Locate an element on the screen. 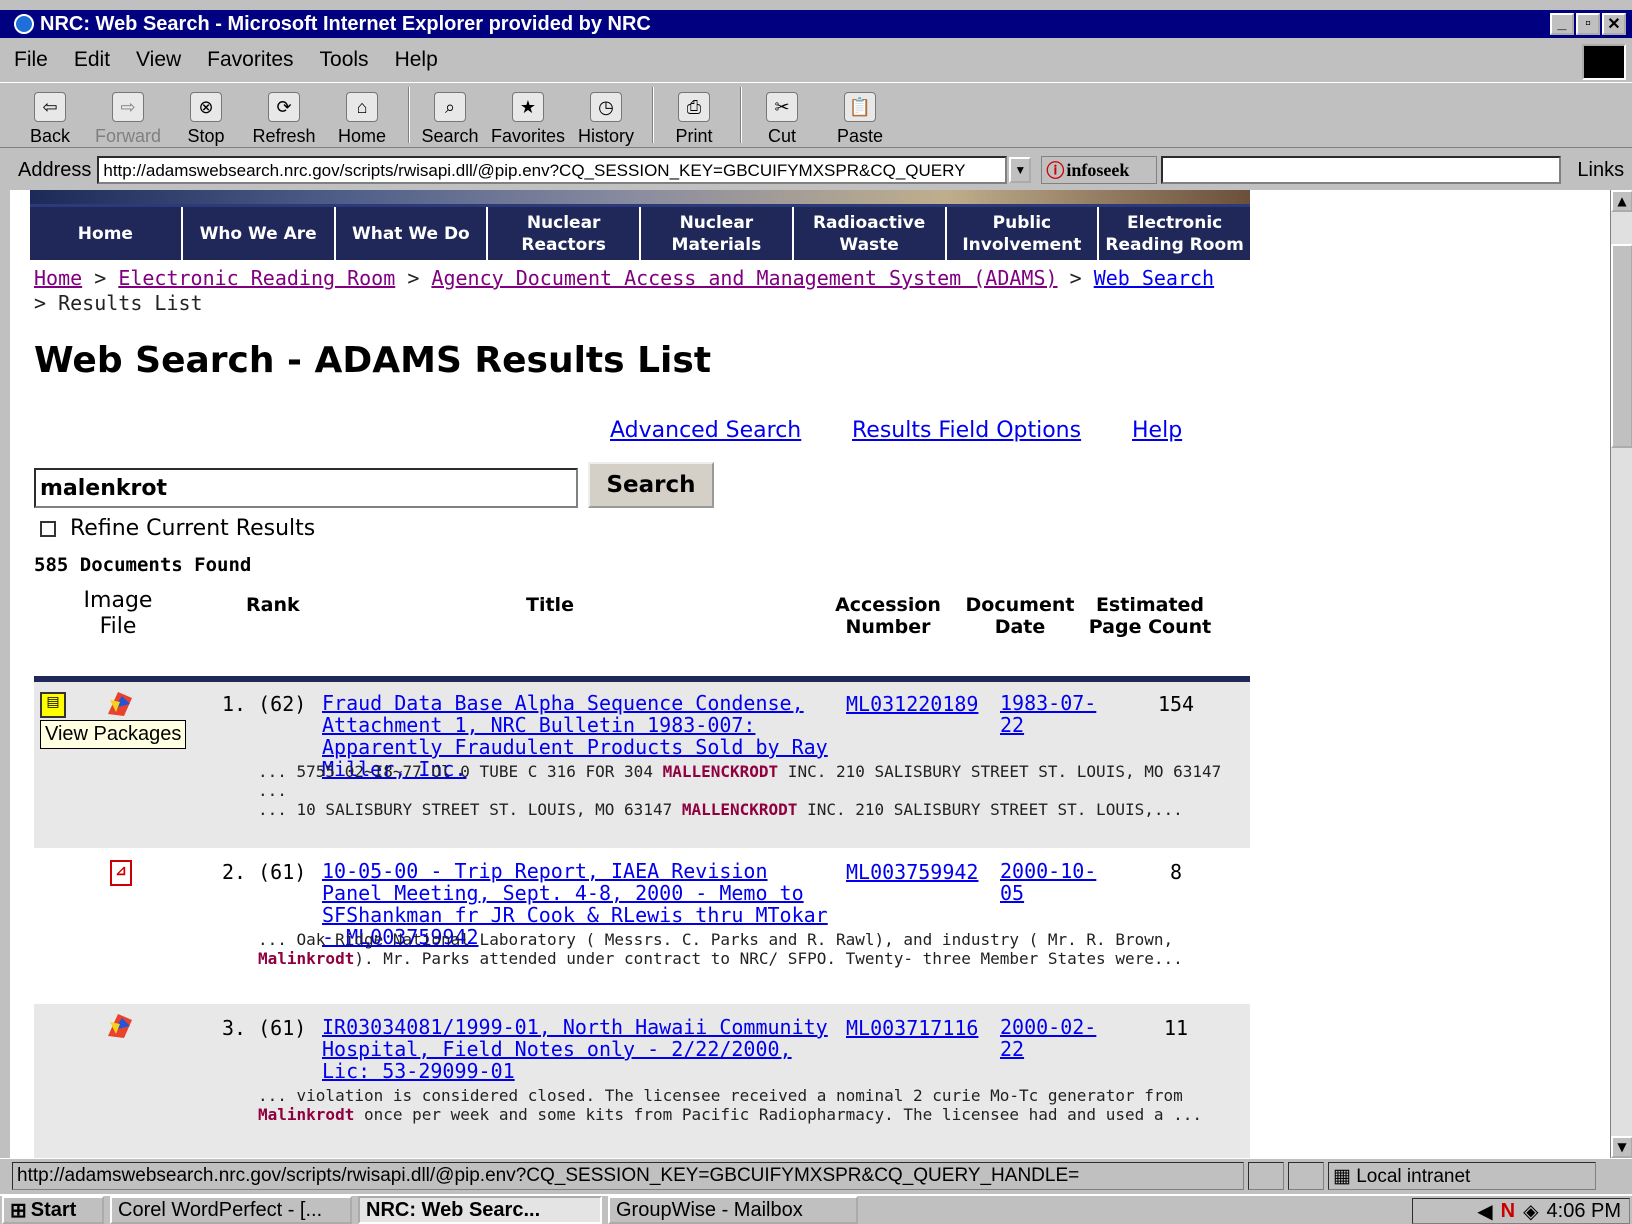 The height and width of the screenshot is (1224, 1632). refresh-button: ⟳ Refresh is located at coordinates (284, 119).